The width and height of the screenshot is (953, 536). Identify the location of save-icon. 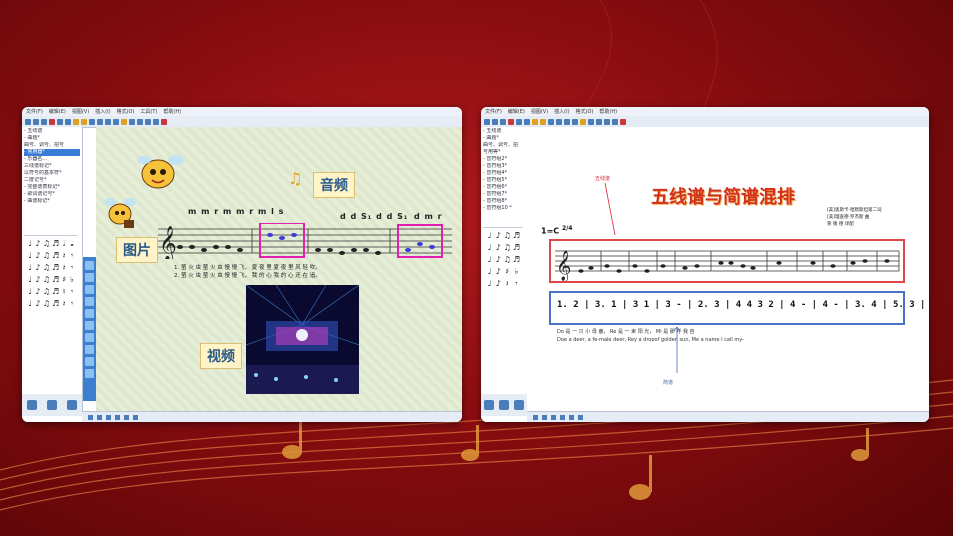
(44, 121).